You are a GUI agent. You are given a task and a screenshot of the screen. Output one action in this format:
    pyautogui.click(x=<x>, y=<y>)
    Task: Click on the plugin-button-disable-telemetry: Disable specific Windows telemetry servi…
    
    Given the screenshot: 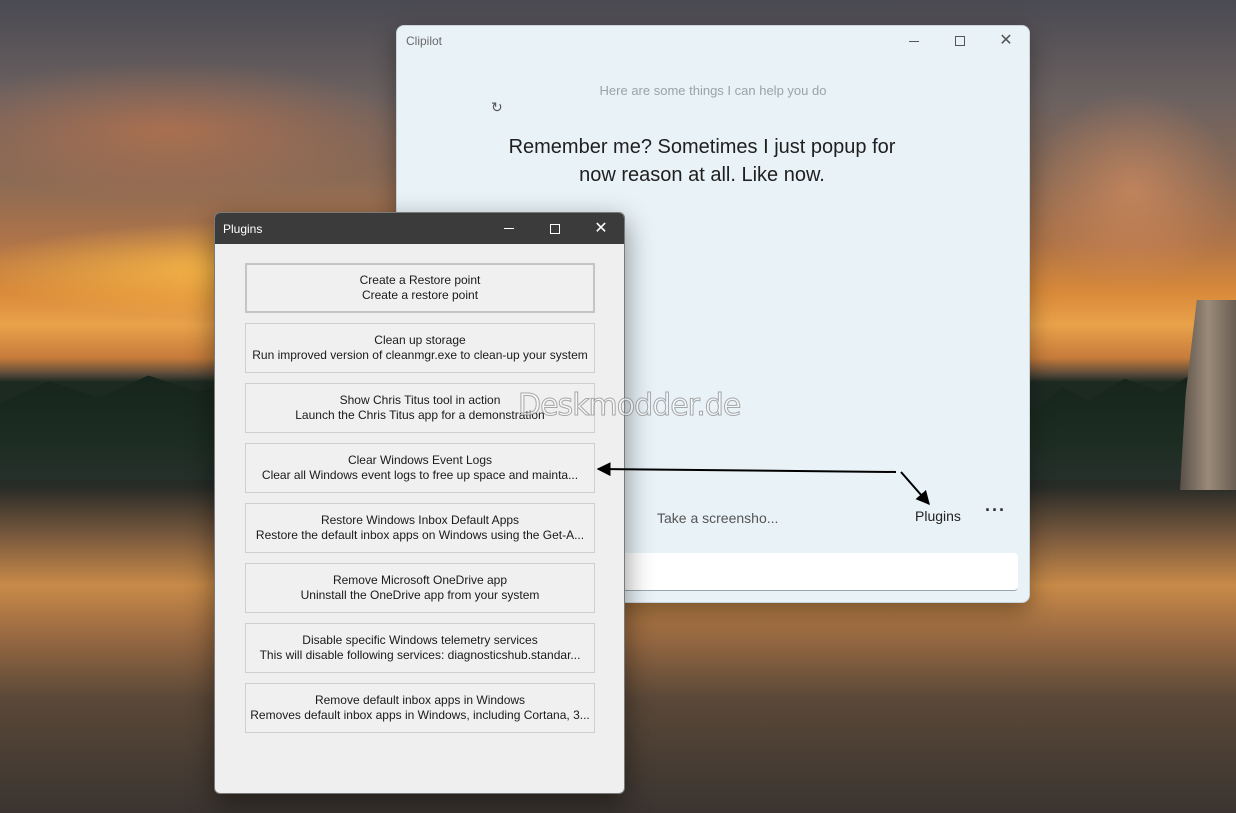 What is the action you would take?
    pyautogui.click(x=420, y=648)
    